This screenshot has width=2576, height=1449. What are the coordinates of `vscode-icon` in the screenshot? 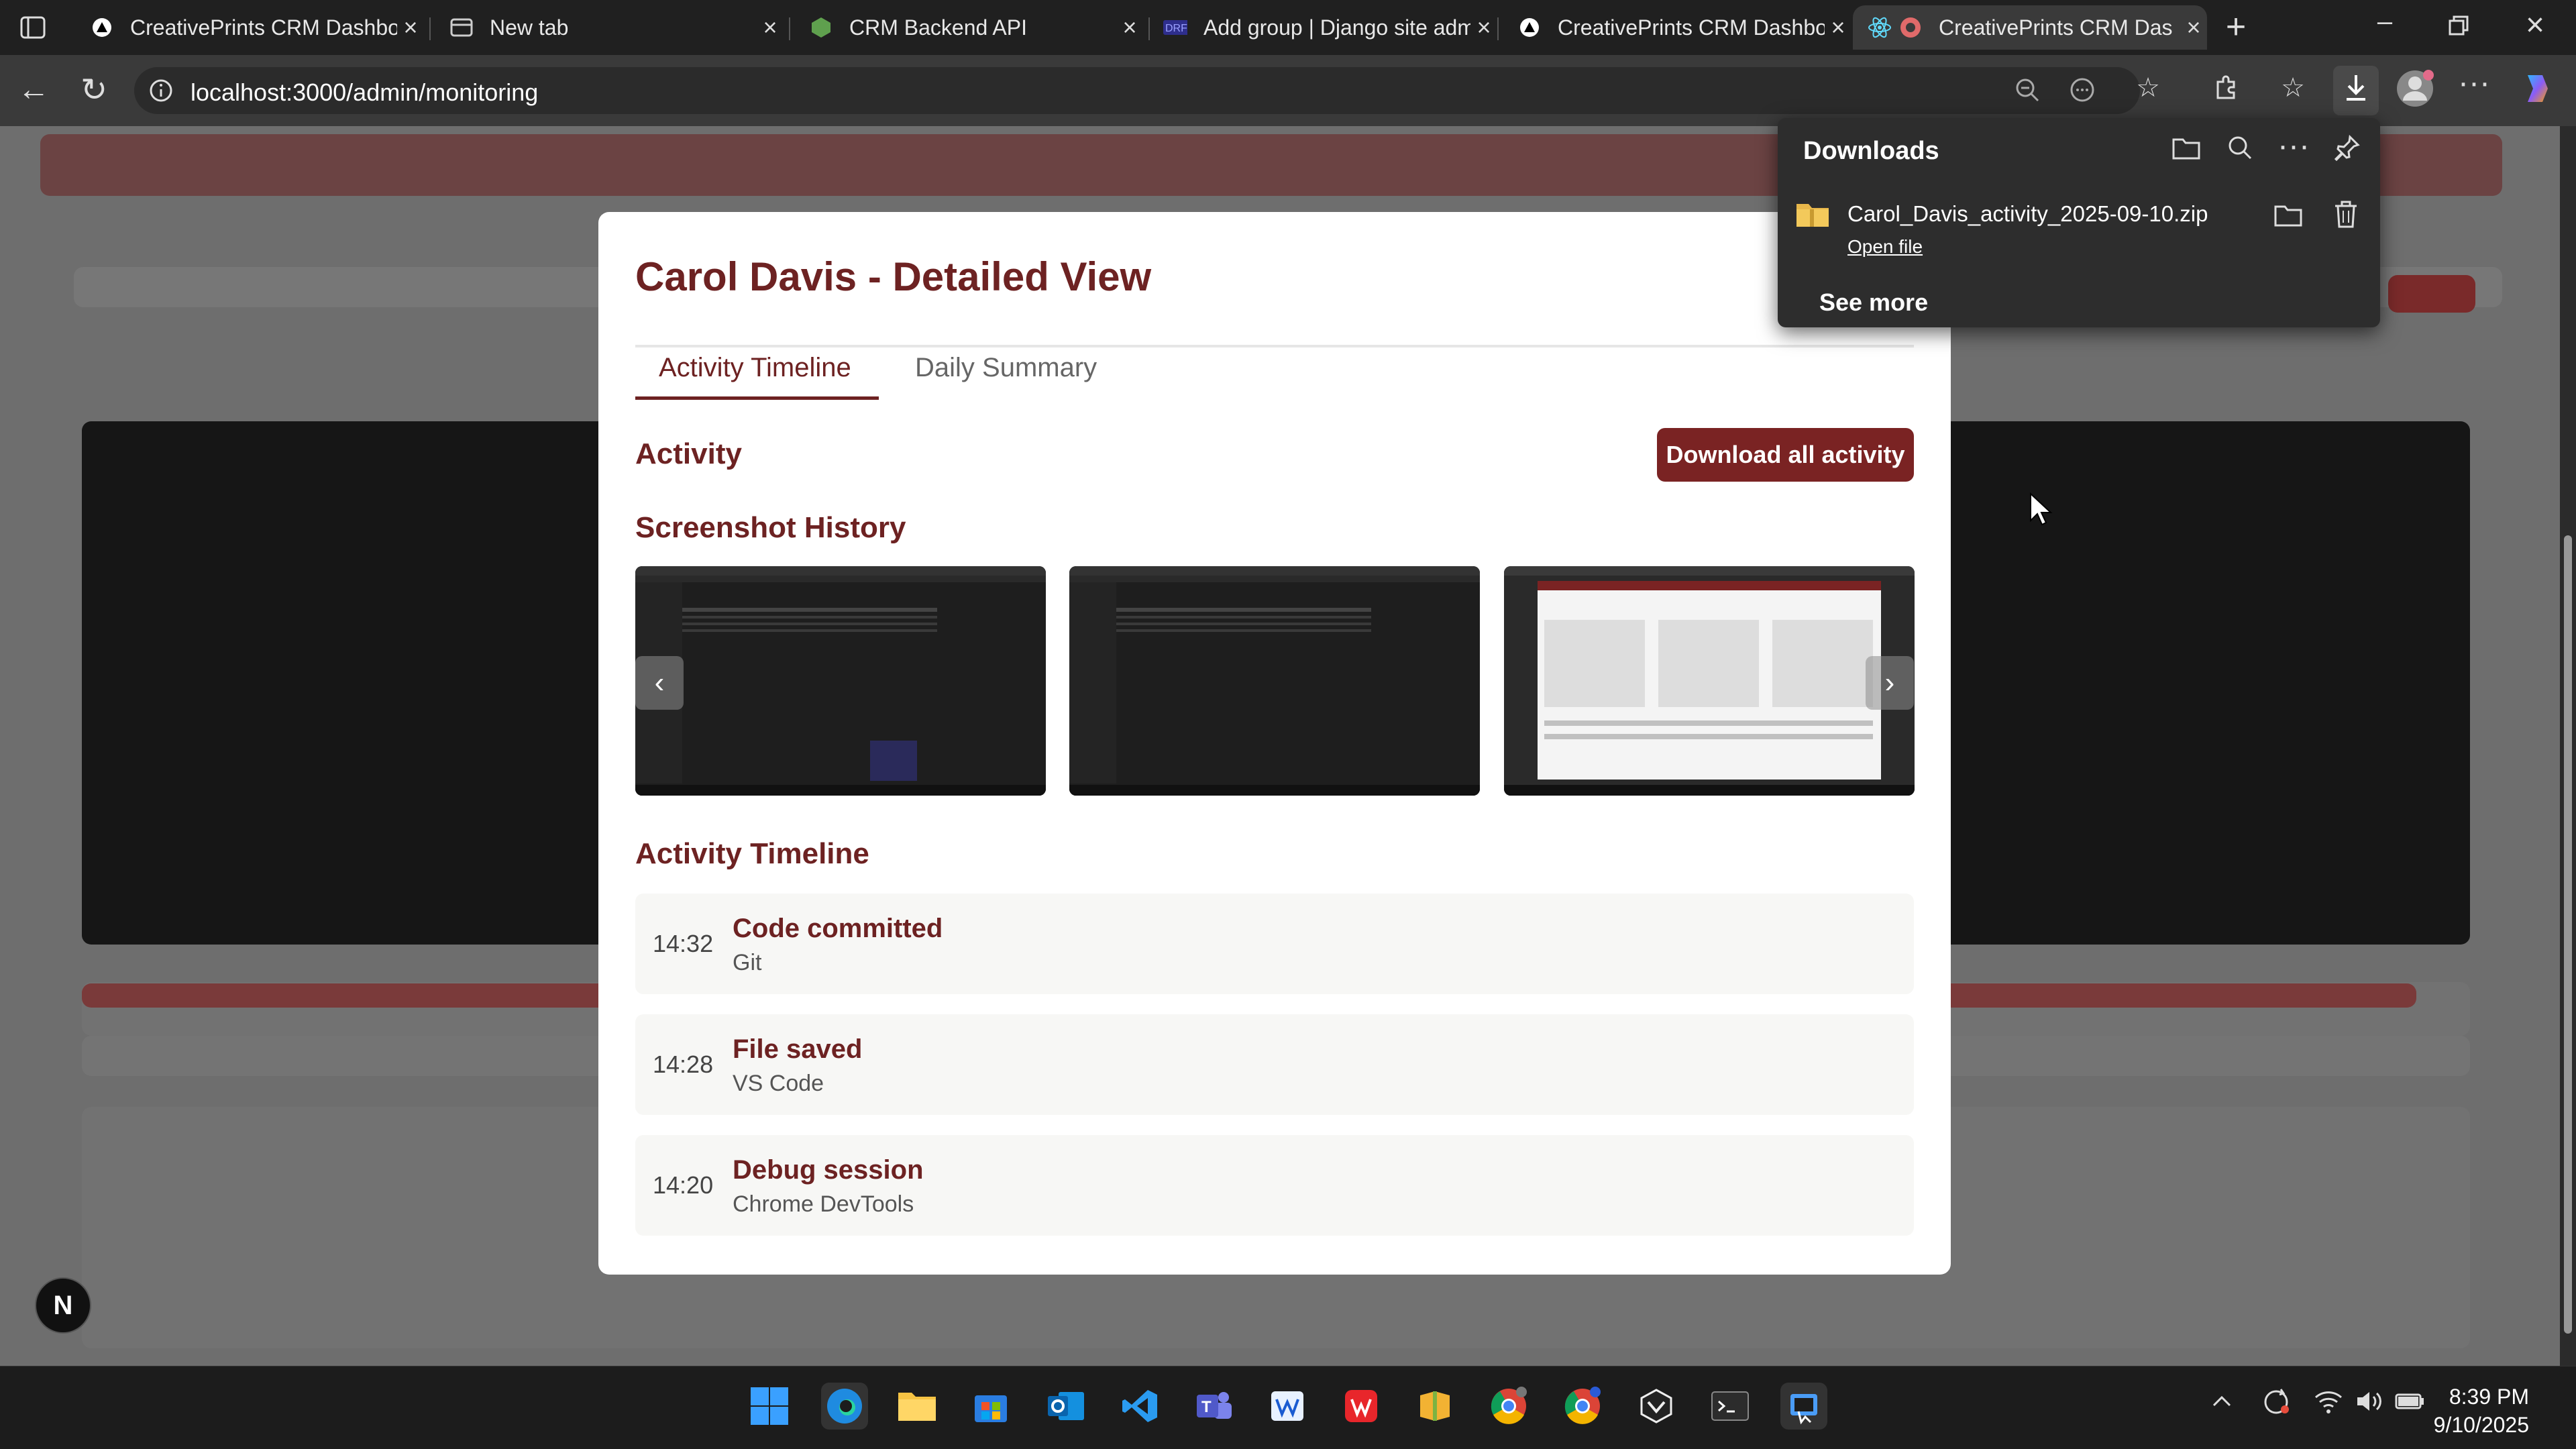 It's located at (1139, 1406).